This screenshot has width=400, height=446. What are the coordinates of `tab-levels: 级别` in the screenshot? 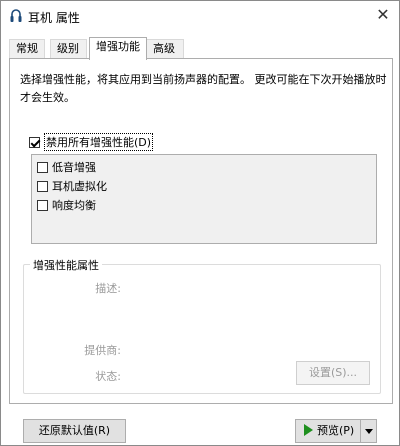 It's located at (68, 49).